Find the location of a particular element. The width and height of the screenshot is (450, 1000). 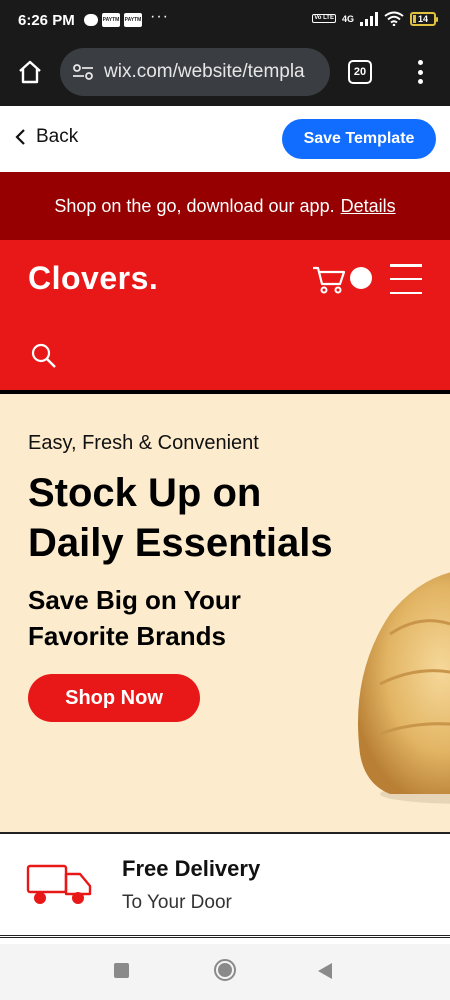

site-logo: Clovers. is located at coordinates (93, 278).